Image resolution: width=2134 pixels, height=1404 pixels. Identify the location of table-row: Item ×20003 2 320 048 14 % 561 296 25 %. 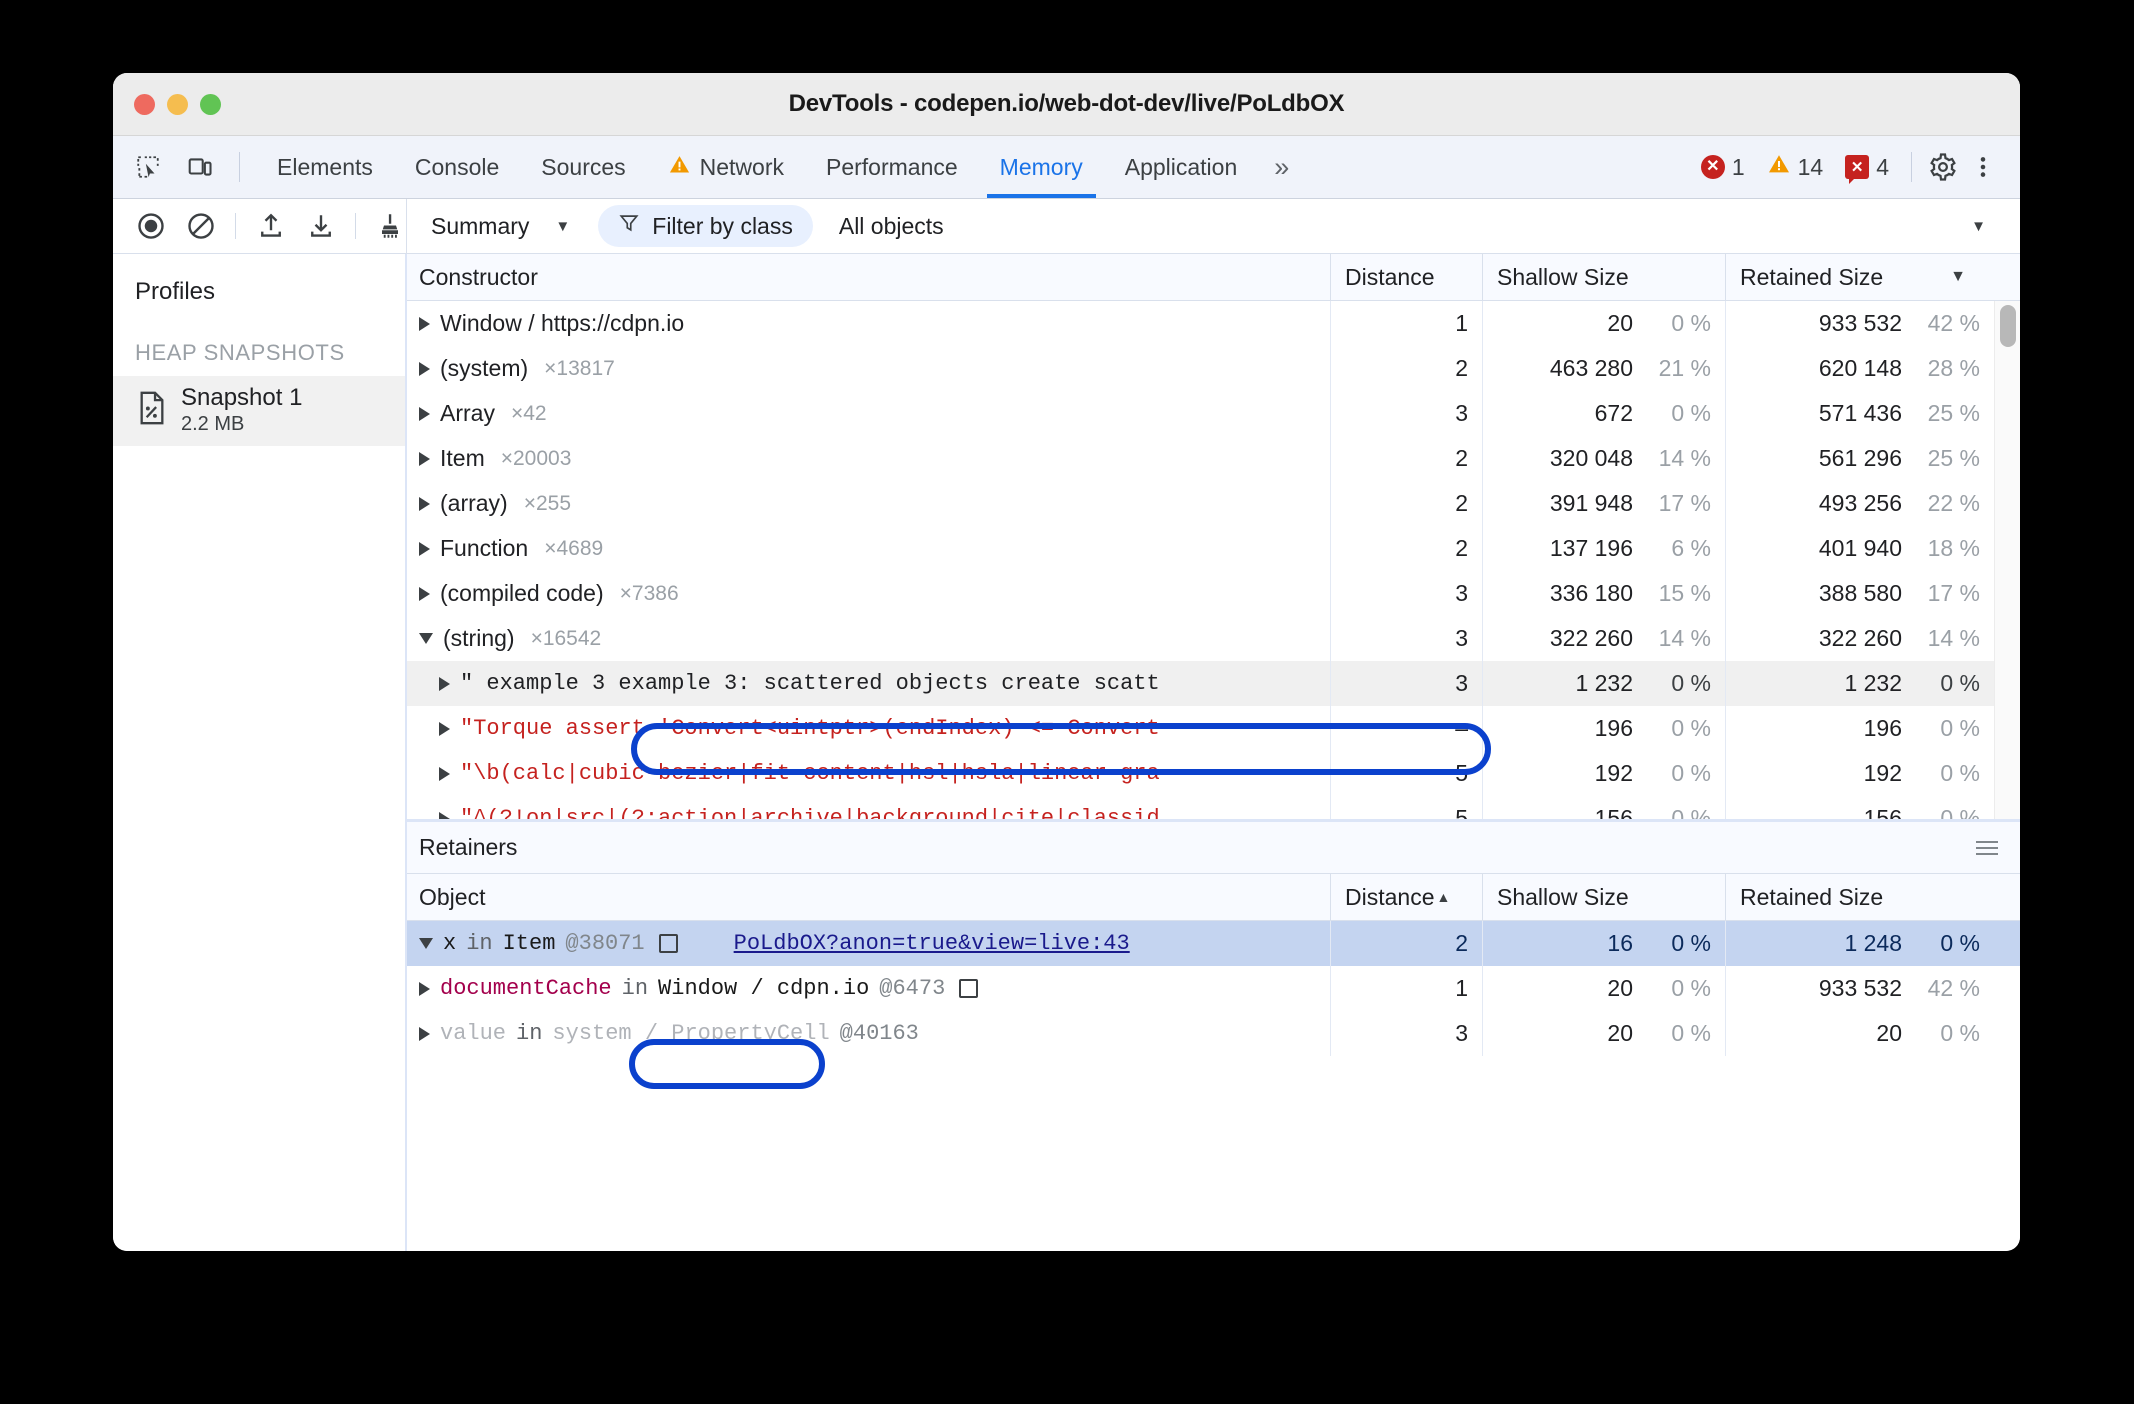
(1213, 458).